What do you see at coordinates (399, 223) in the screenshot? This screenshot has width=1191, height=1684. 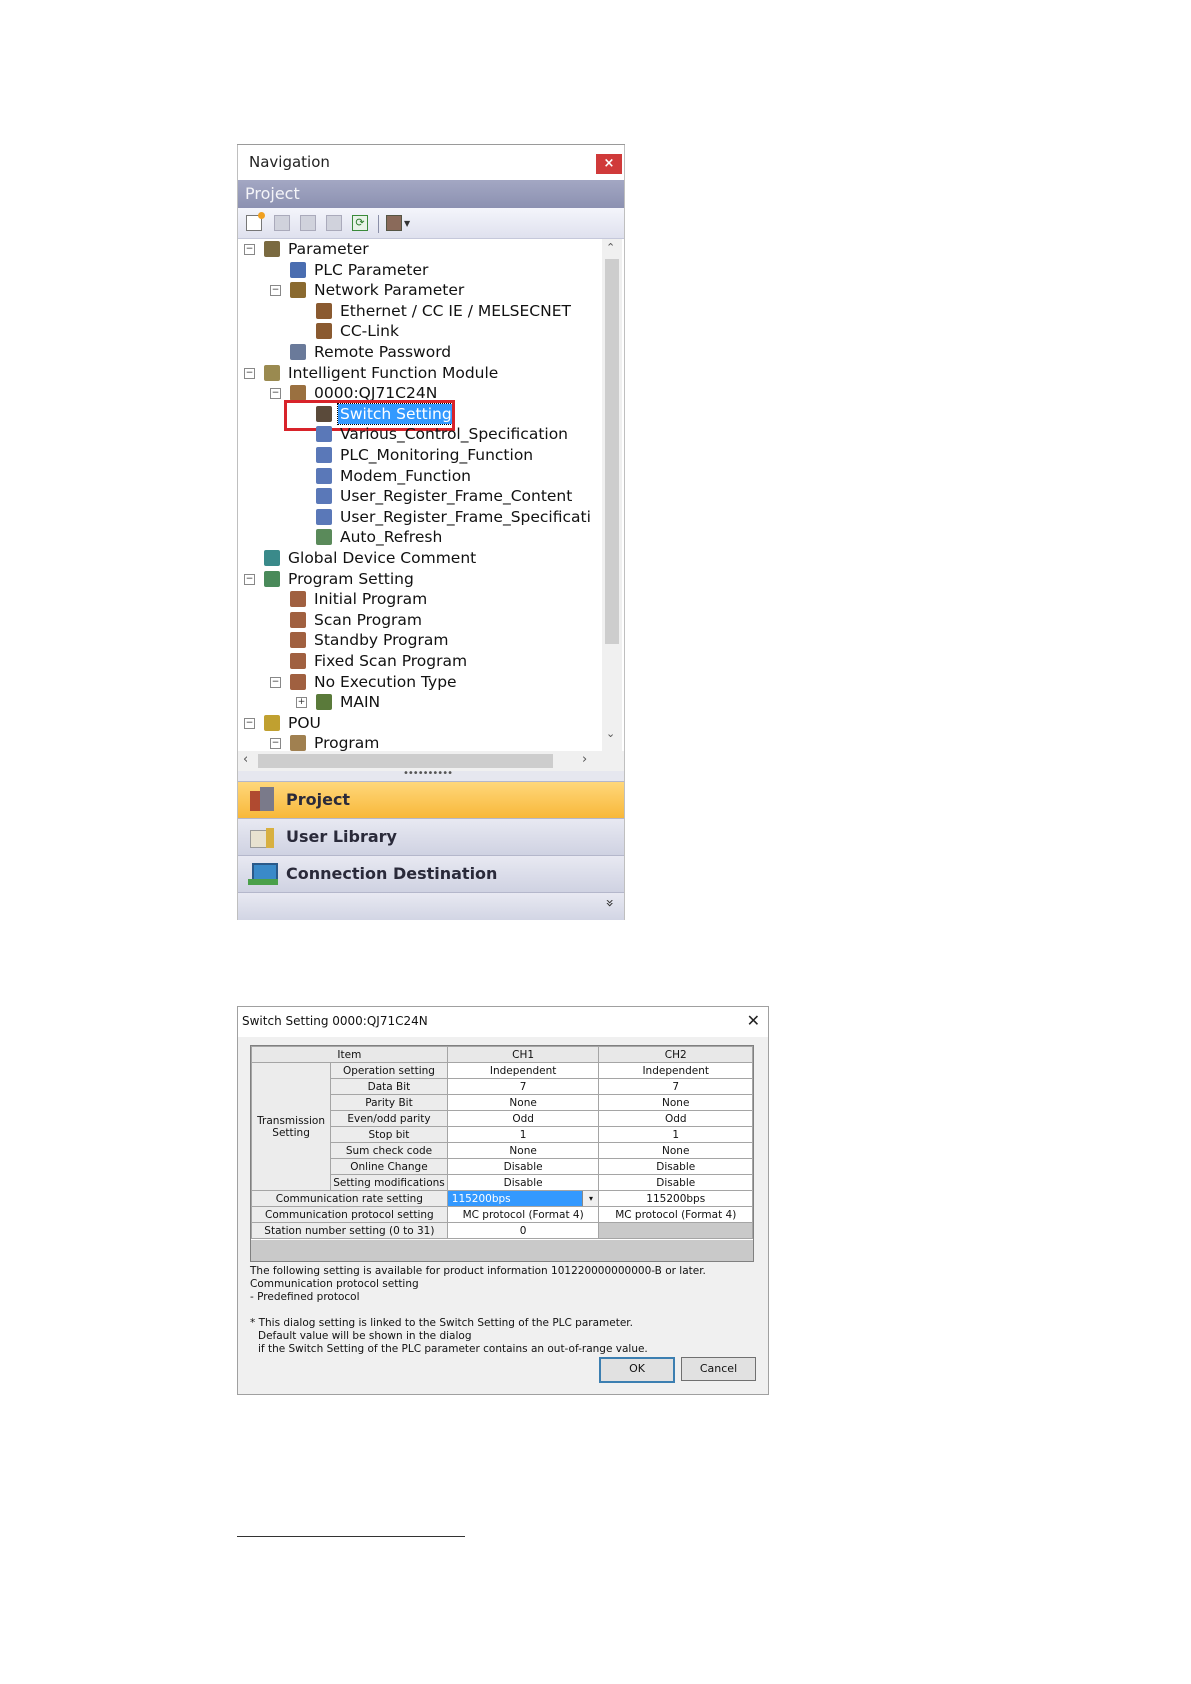 I see `display-options-icon: ▼` at bounding box center [399, 223].